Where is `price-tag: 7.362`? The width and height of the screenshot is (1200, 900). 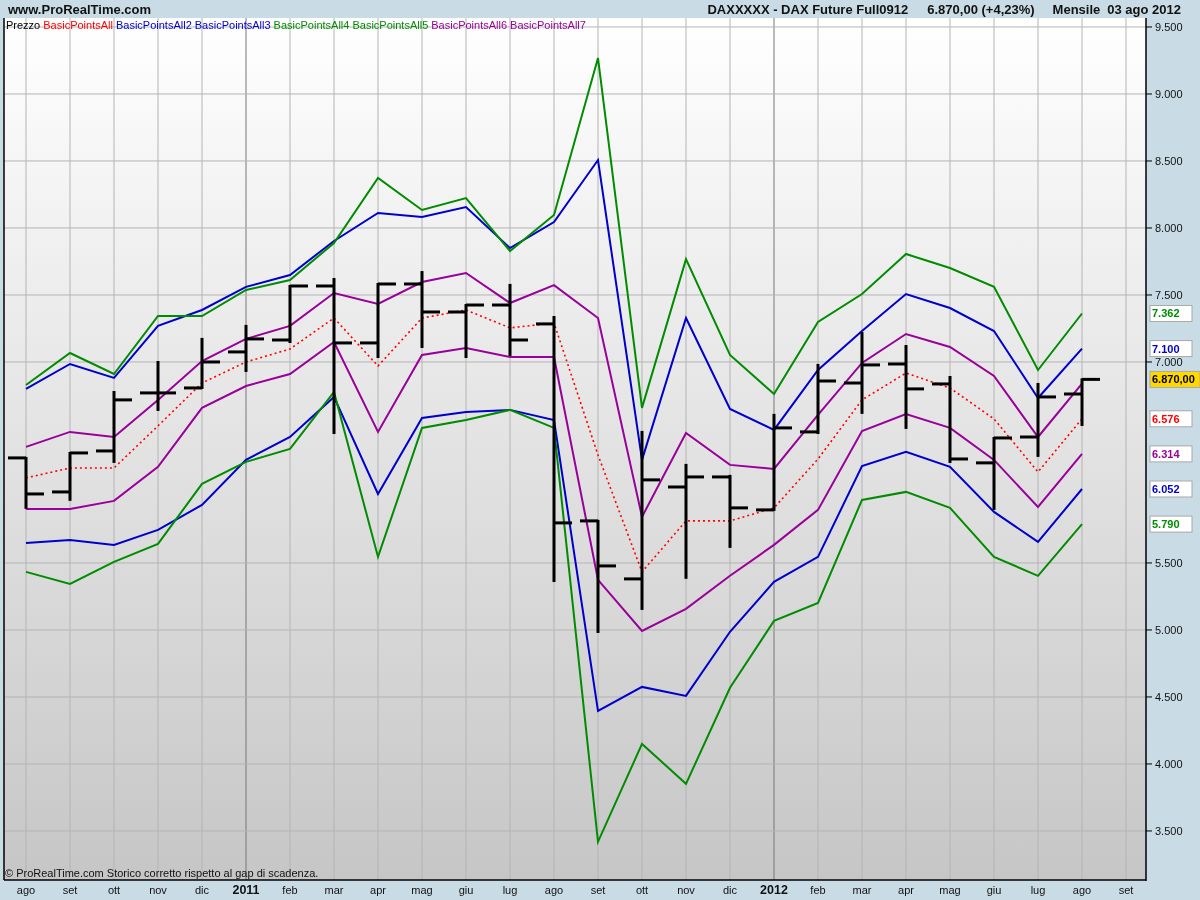
price-tag: 7.362 is located at coordinates (1171, 313).